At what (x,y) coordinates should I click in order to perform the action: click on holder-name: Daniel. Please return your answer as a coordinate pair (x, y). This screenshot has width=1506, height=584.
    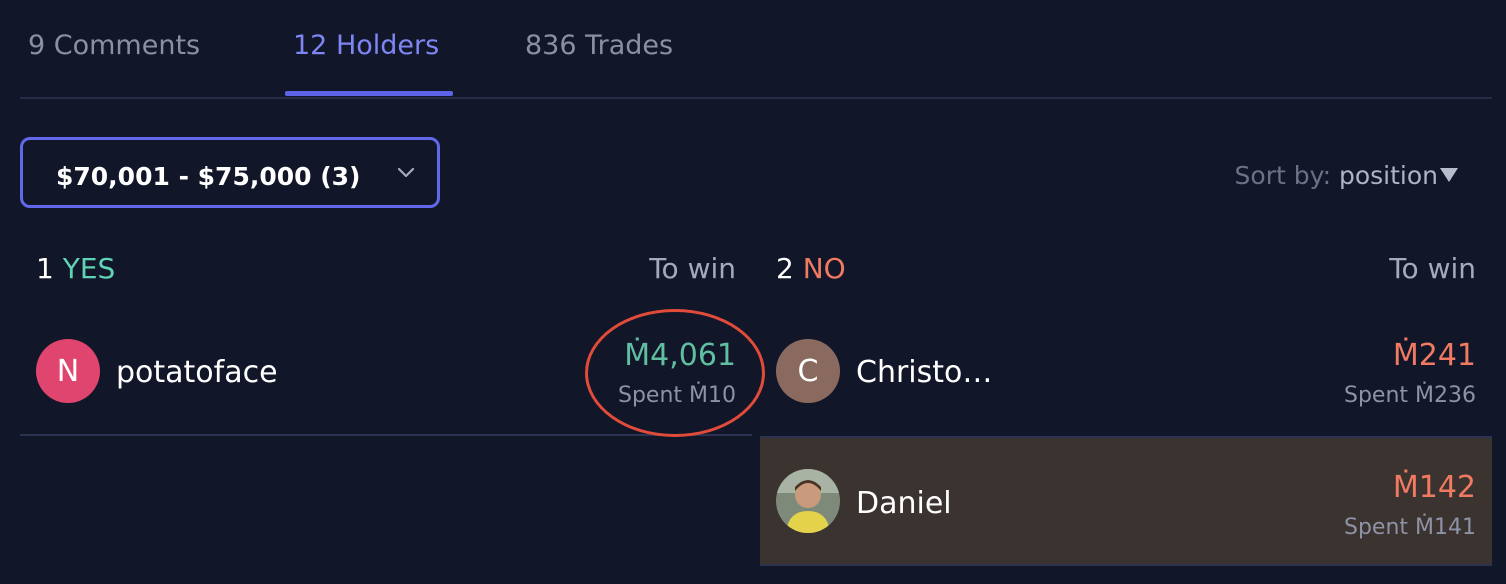
    Looking at the image, I should click on (904, 503).